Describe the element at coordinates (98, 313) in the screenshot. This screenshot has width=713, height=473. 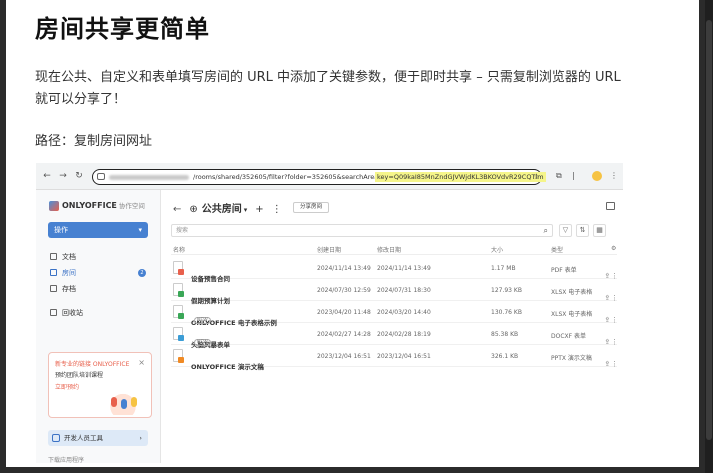
I see `sidebar-item-trash: 回收站` at that location.